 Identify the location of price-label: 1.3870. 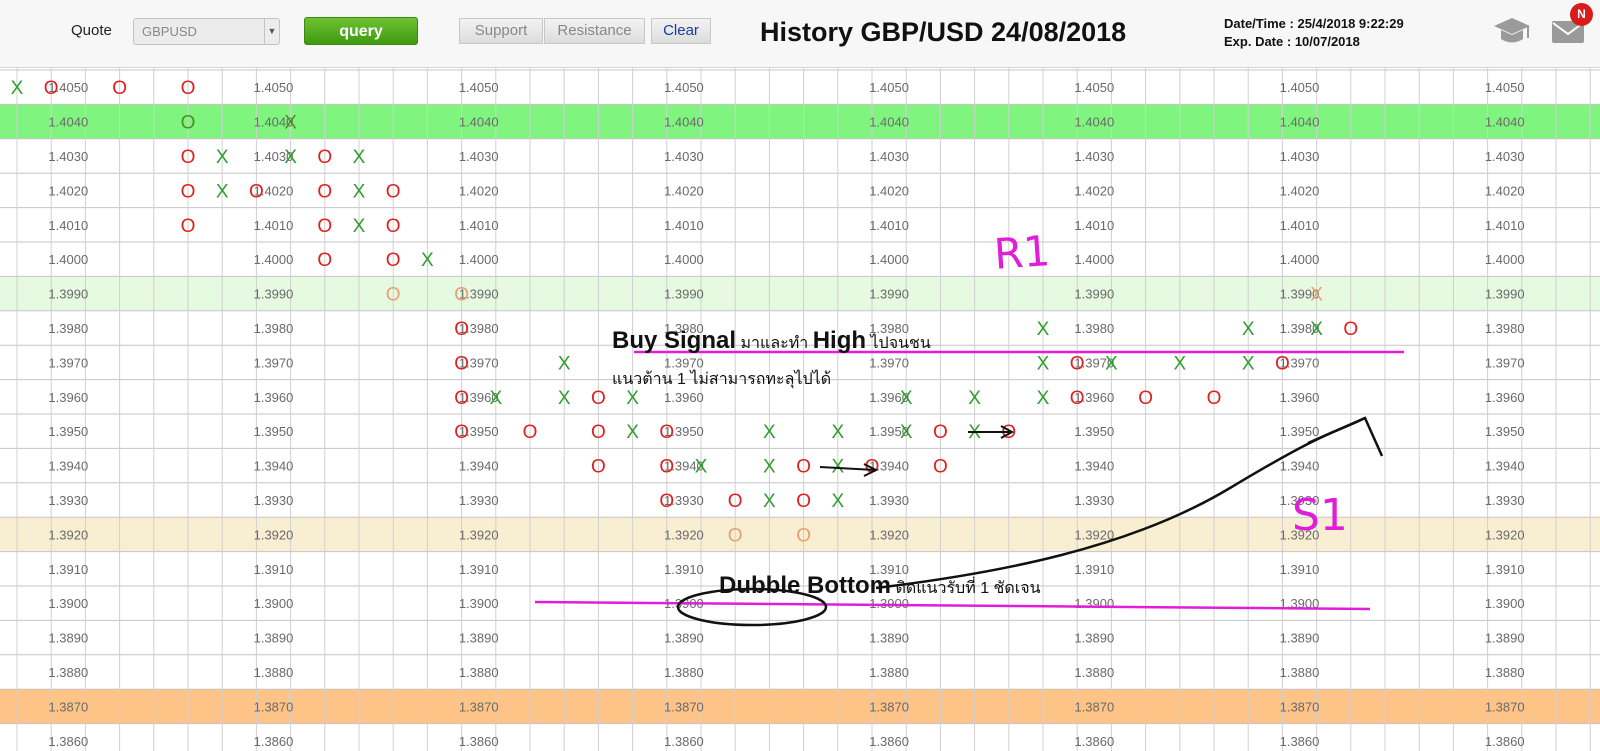
(1094, 706).